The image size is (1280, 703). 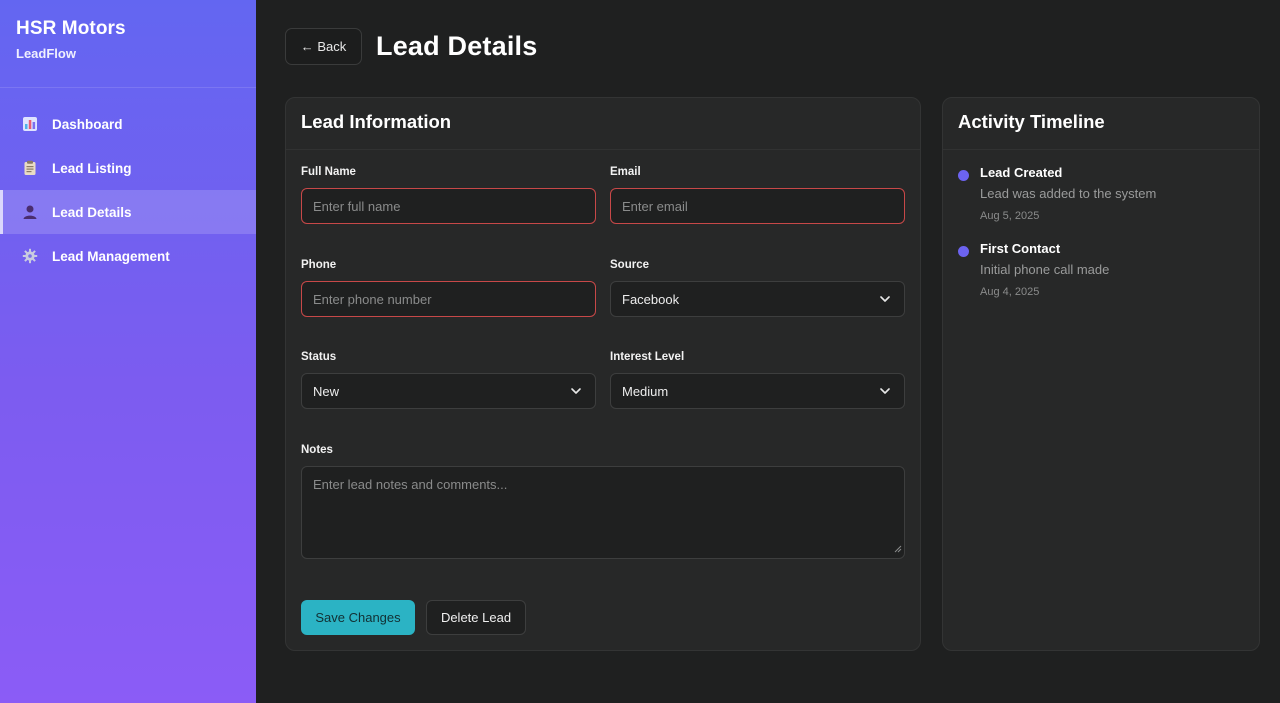 I want to click on resize-handle-icon, so click(x=898, y=548).